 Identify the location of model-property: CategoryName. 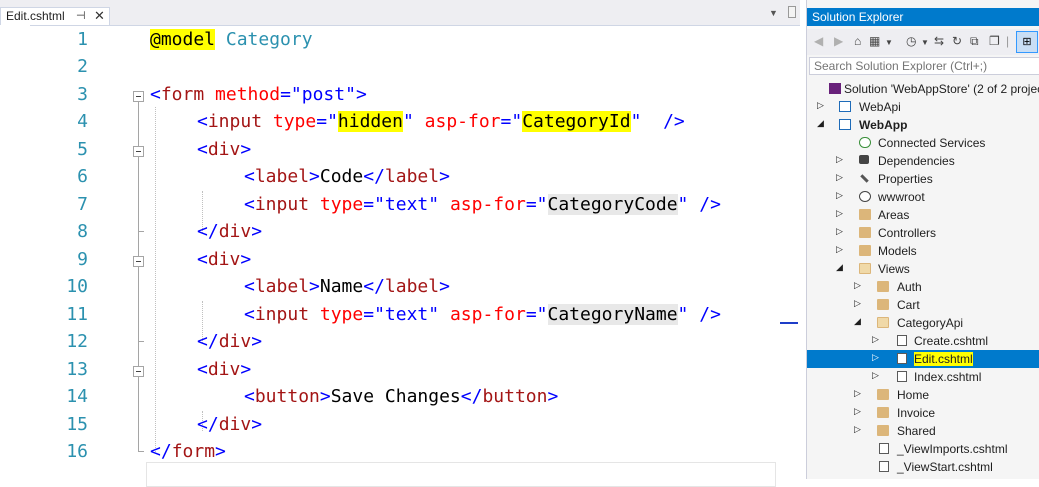
(612, 314).